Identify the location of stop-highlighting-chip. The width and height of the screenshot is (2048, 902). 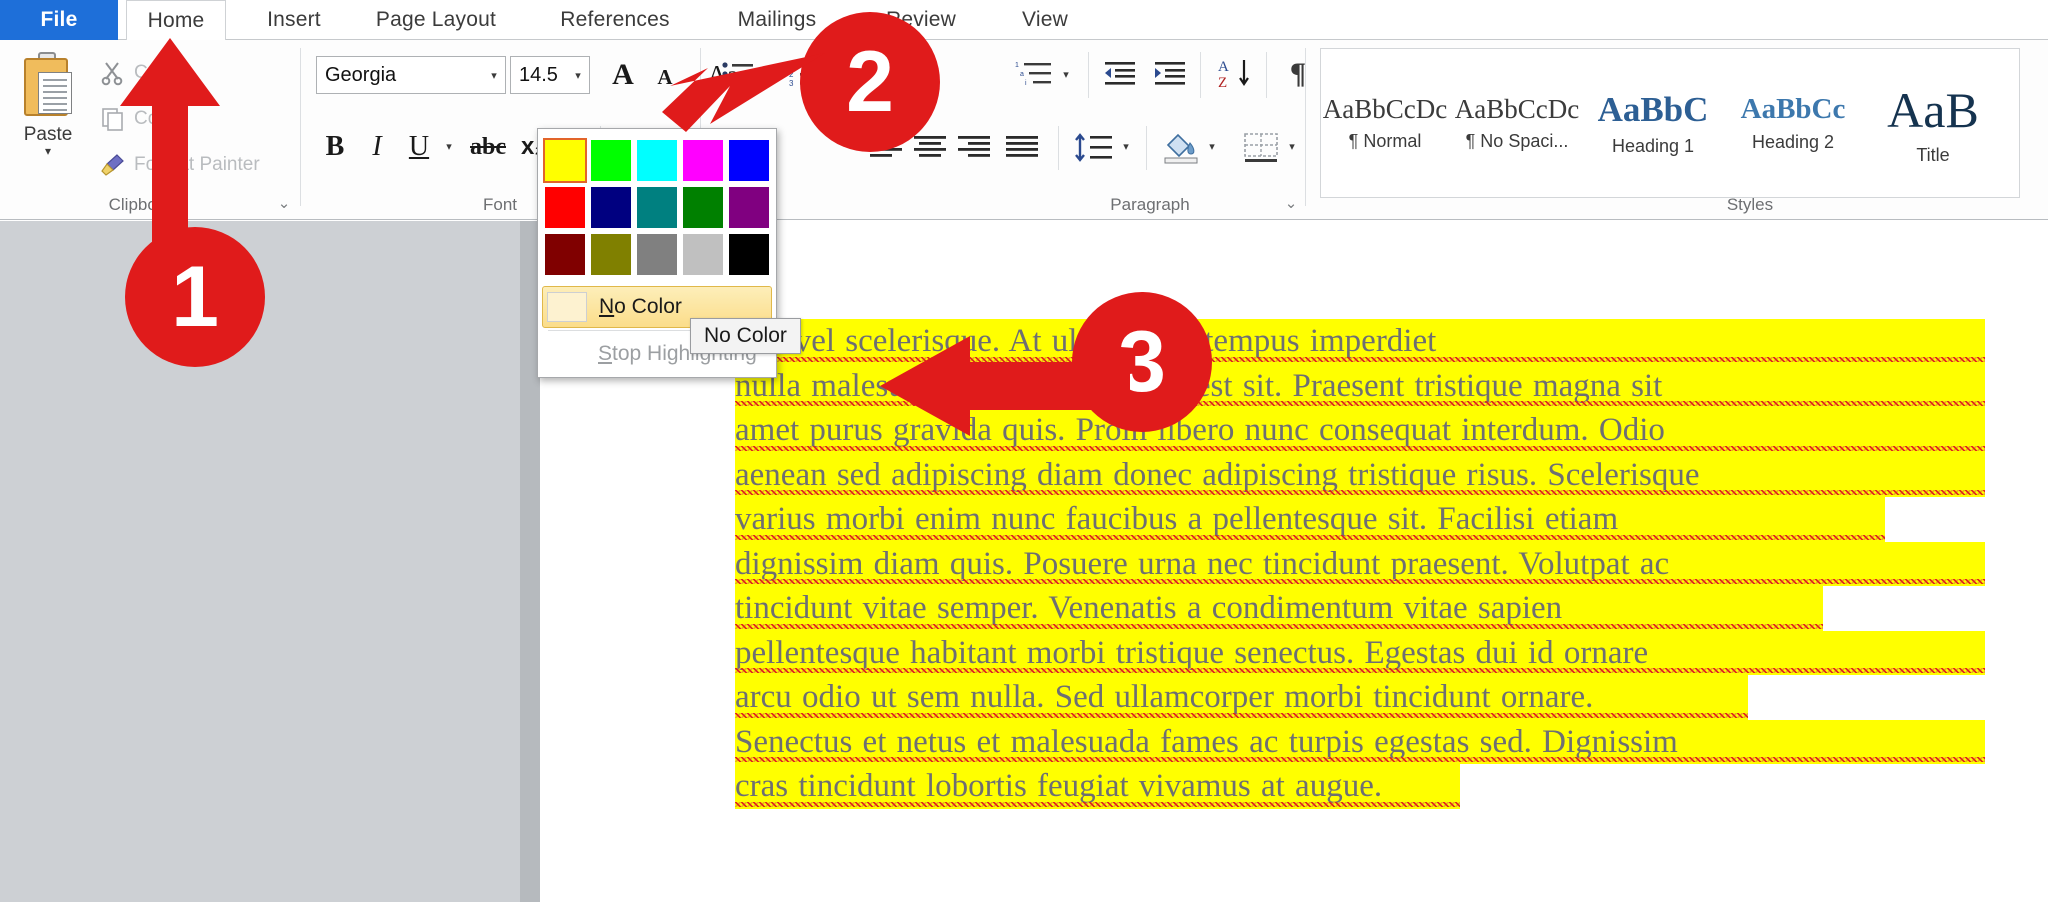
(566, 354).